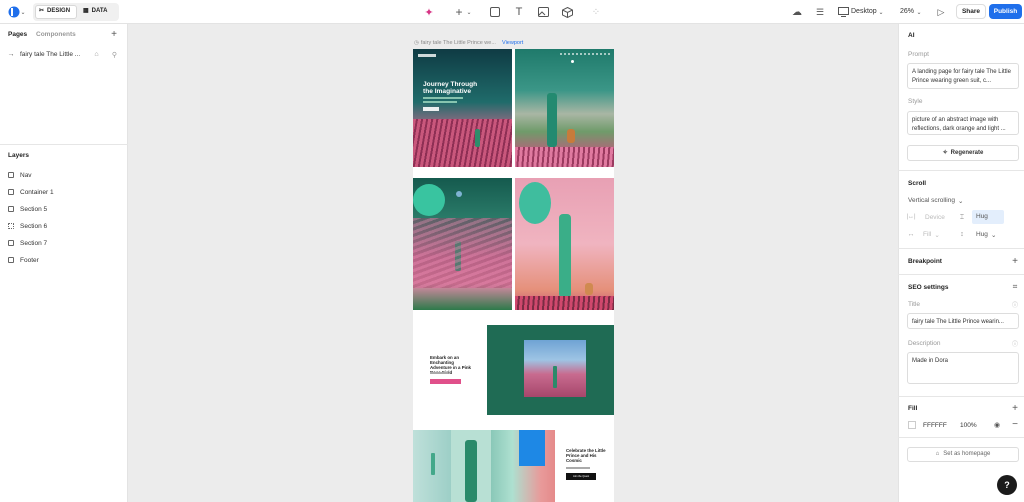 The width and height of the screenshot is (1024, 502). I want to click on regenerate-button: ✧ Regenerate, so click(963, 153).